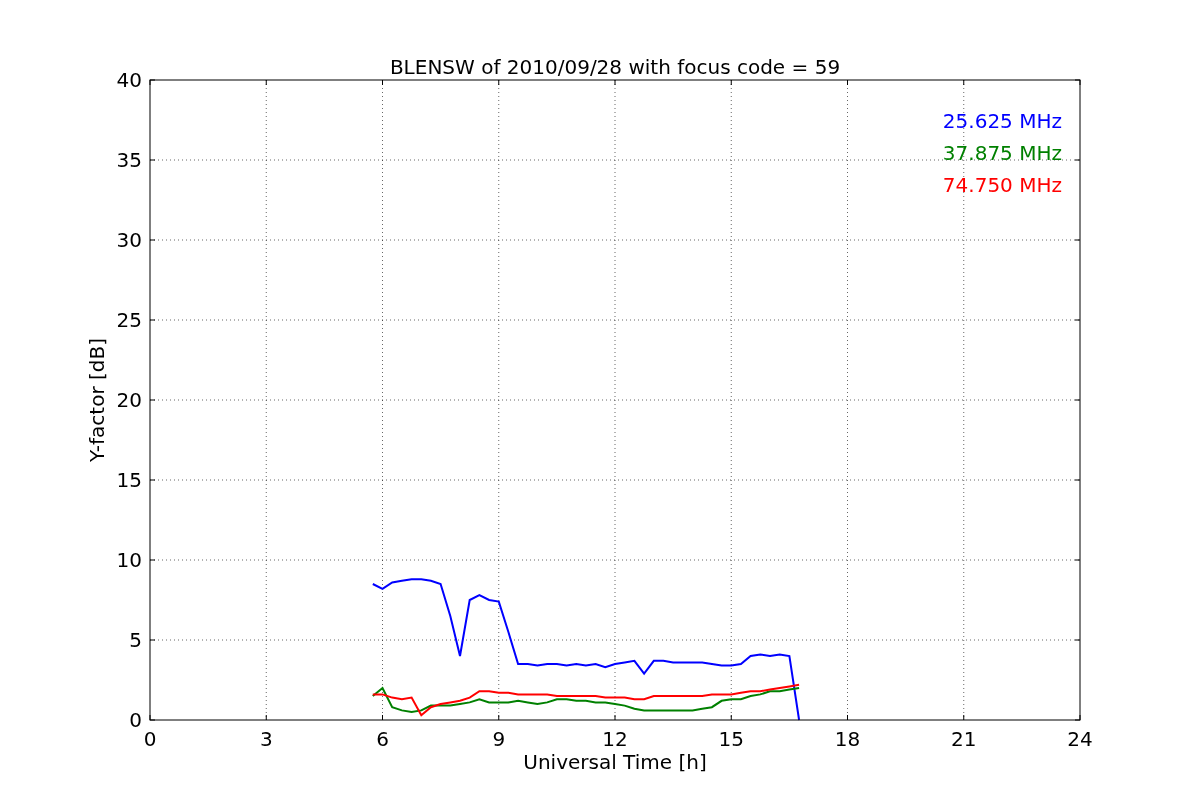  What do you see at coordinates (499, 739) in the screenshot?
I see `x-tick-label: 9` at bounding box center [499, 739].